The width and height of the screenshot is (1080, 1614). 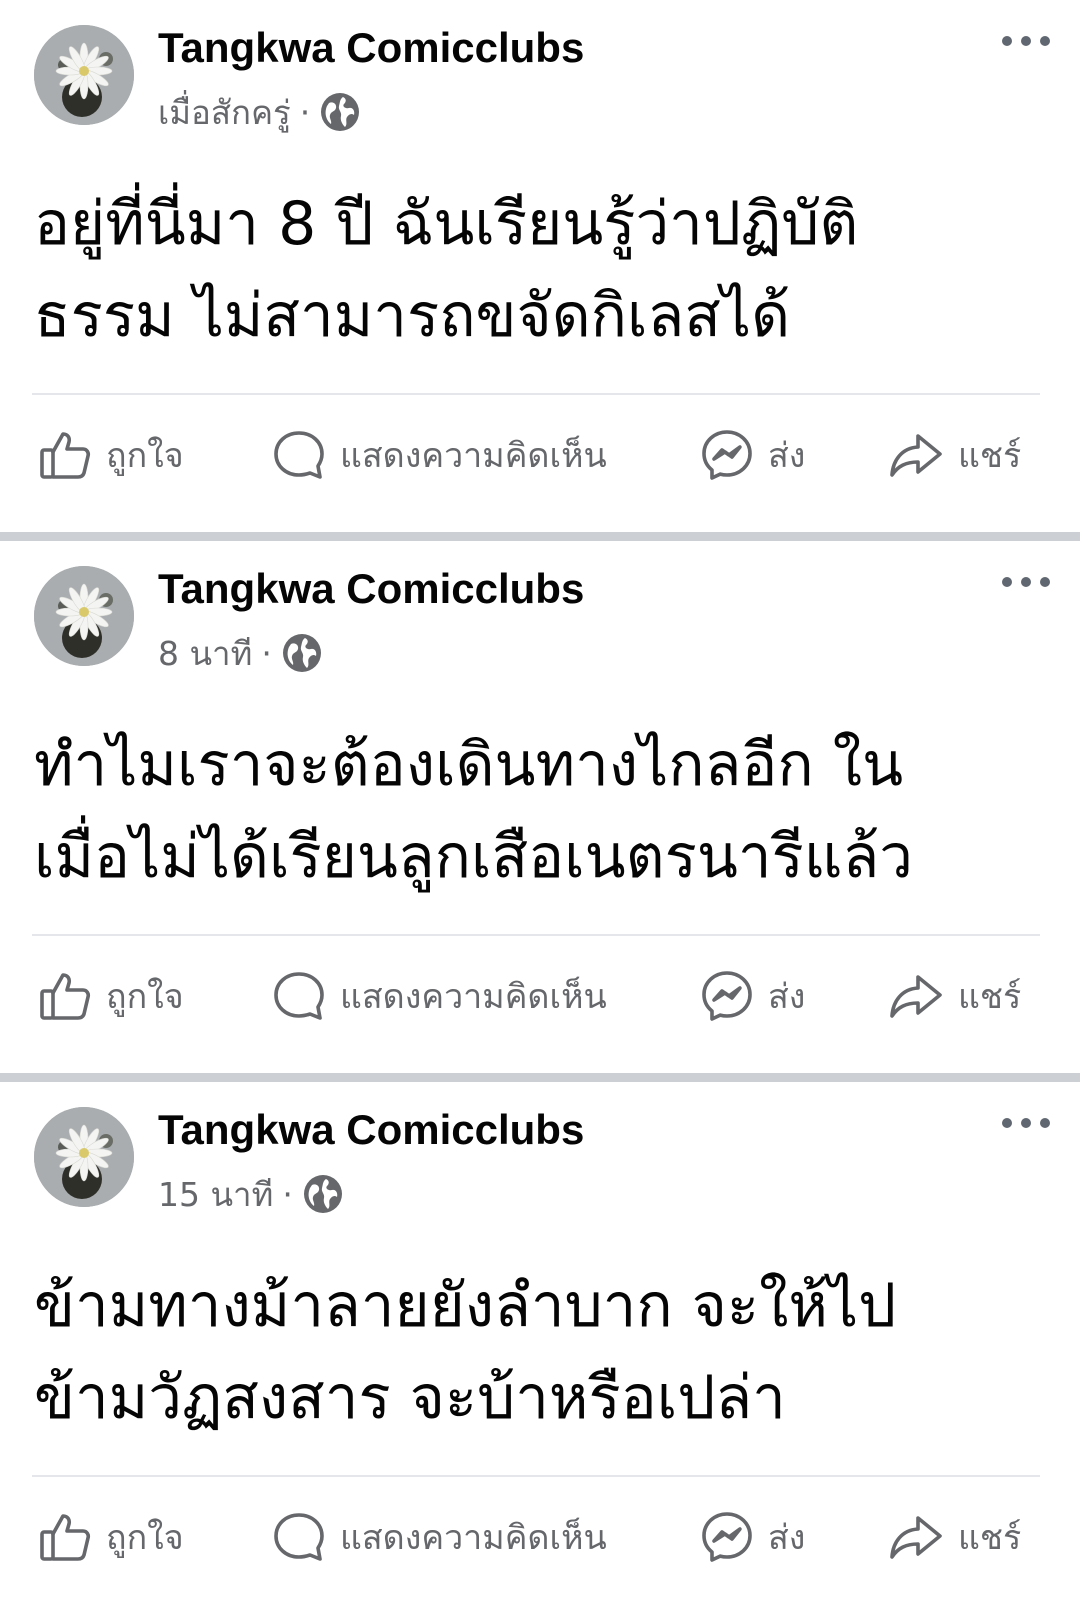 I want to click on post-meta: 8 นาที ·, so click(x=240, y=653).